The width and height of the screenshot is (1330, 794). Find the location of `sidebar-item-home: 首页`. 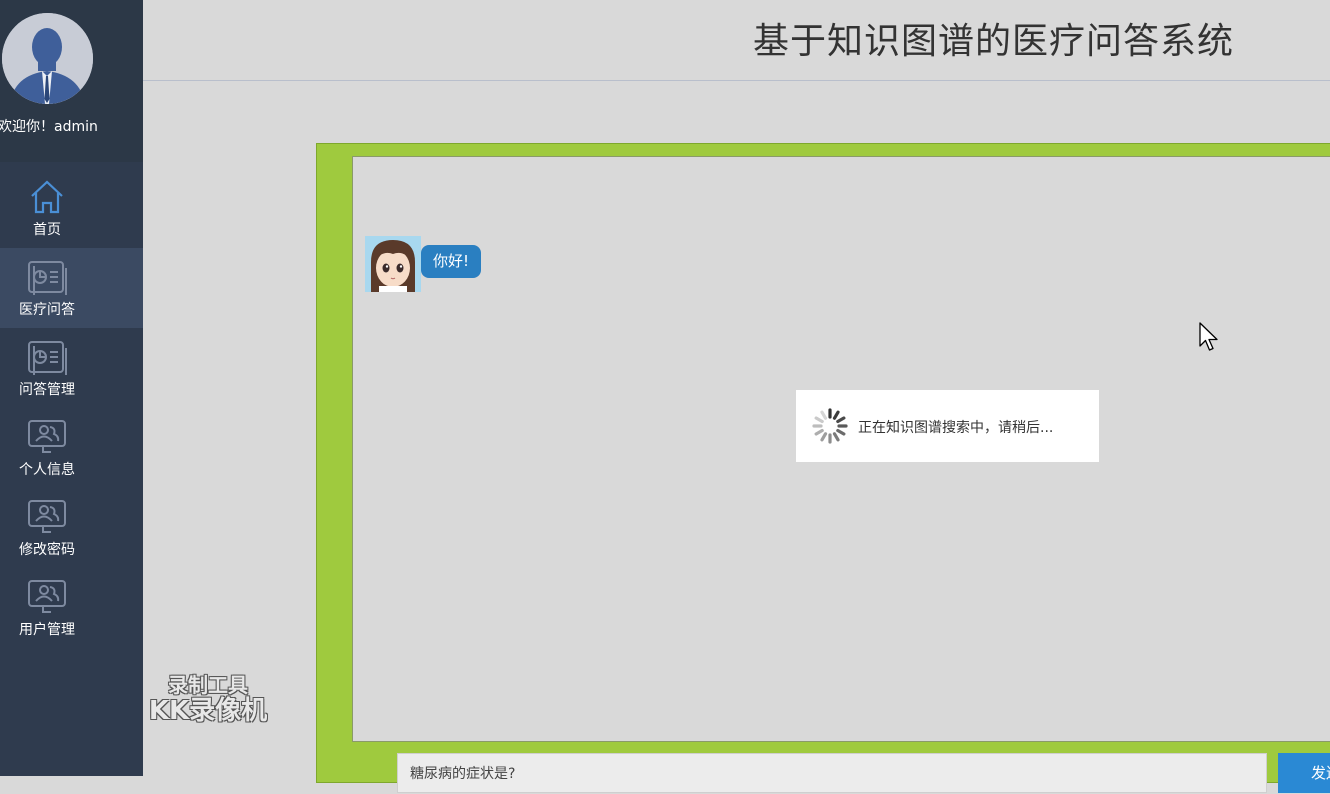

sidebar-item-home: 首页 is located at coordinates (71, 208).